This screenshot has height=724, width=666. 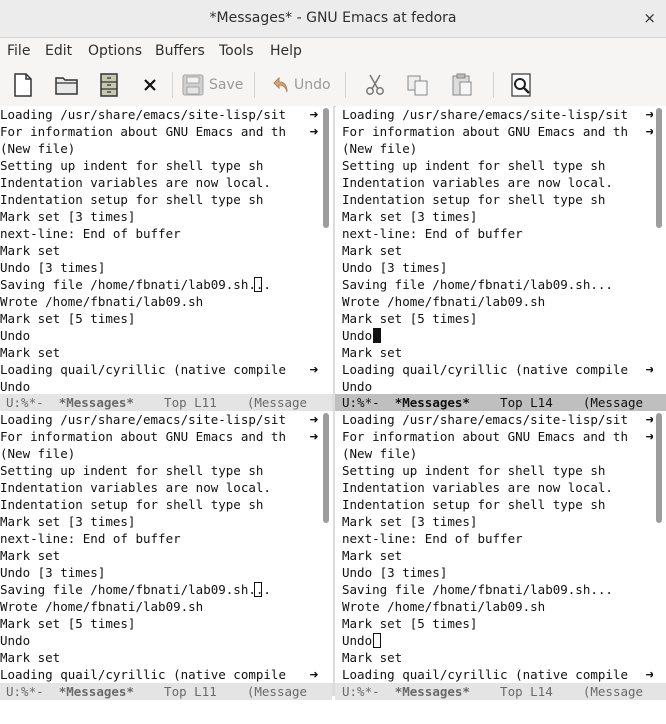 I want to click on copy-icon, so click(x=417, y=85).